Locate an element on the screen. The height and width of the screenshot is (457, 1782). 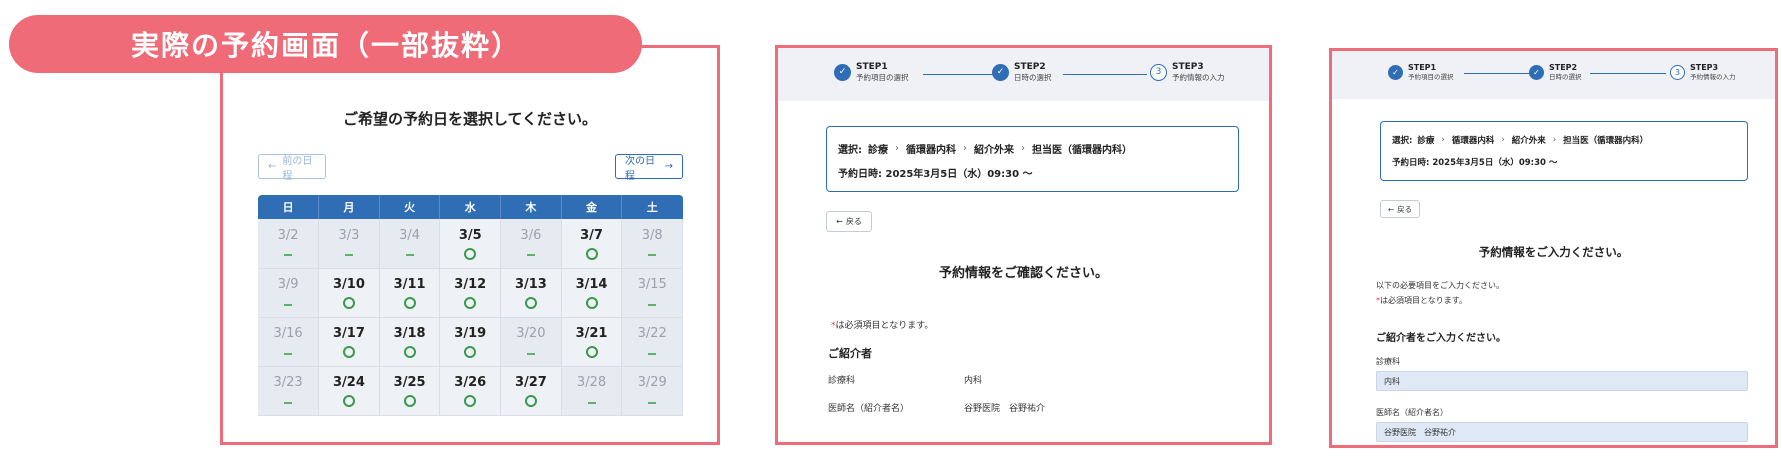
calendar-day-available: 3/21 is located at coordinates (592, 342).